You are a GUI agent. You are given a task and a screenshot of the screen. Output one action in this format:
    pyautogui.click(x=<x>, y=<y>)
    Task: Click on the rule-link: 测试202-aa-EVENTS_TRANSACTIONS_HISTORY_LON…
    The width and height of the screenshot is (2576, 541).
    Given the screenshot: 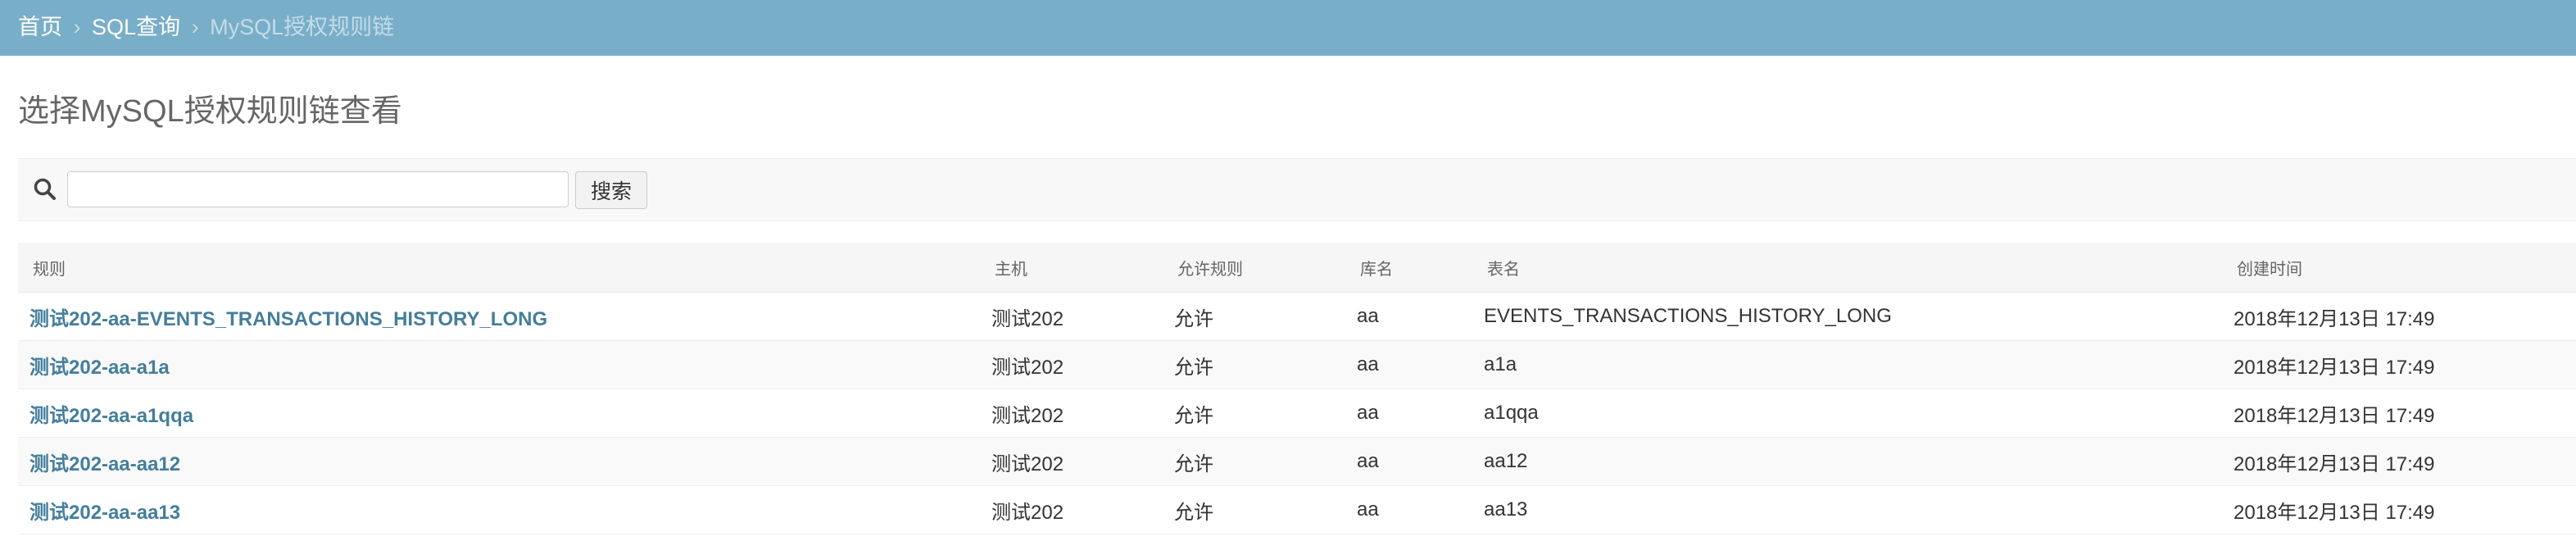 What is the action you would take?
    pyautogui.click(x=288, y=319)
    